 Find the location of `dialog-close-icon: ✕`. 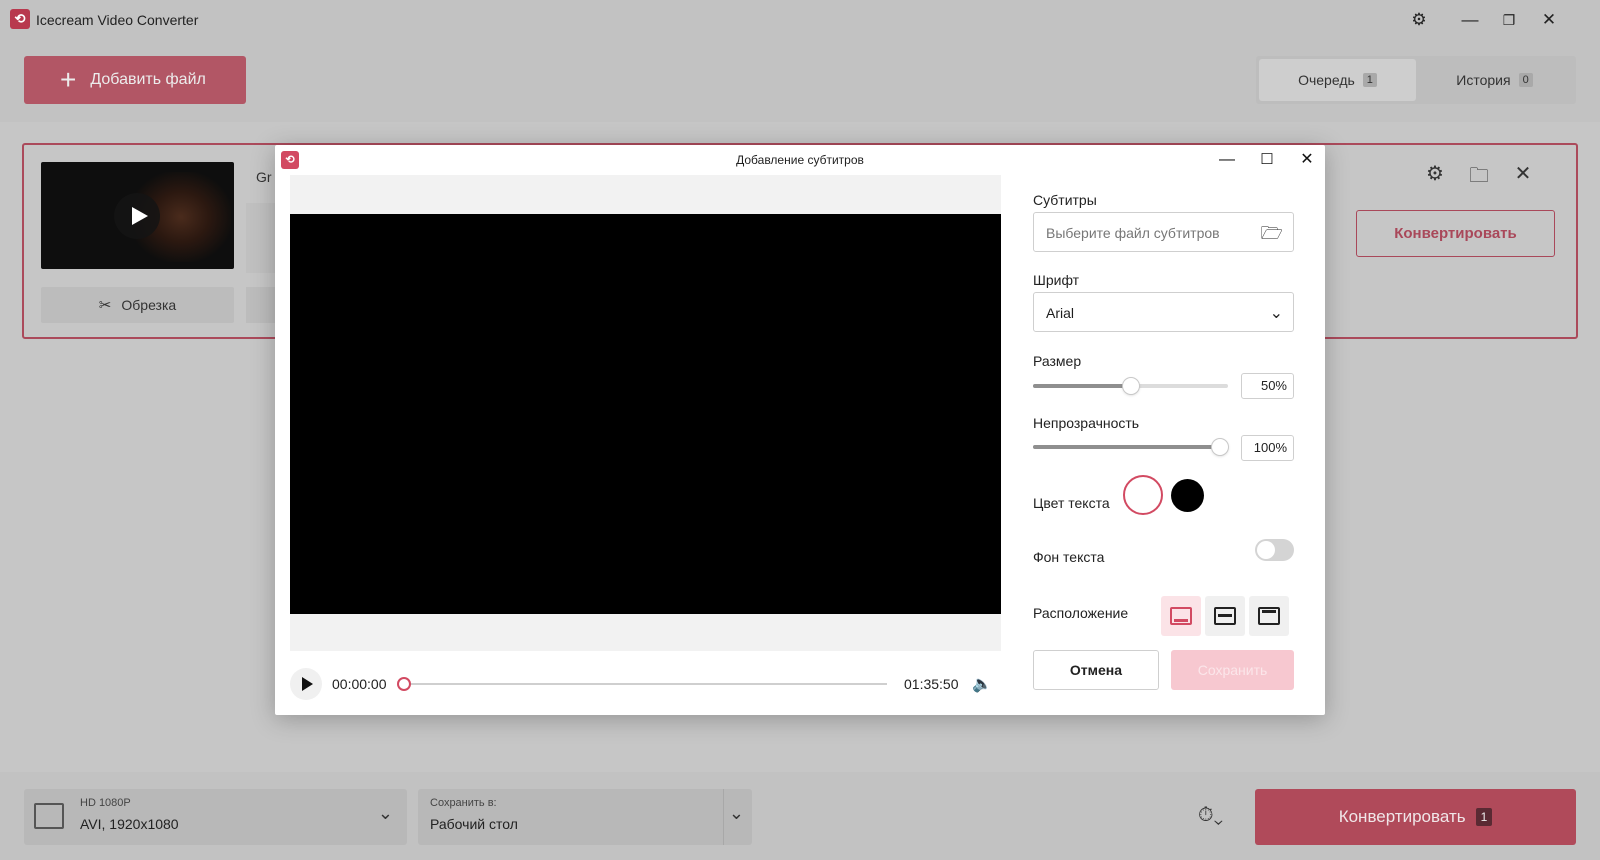

dialog-close-icon: ✕ is located at coordinates (1307, 160).